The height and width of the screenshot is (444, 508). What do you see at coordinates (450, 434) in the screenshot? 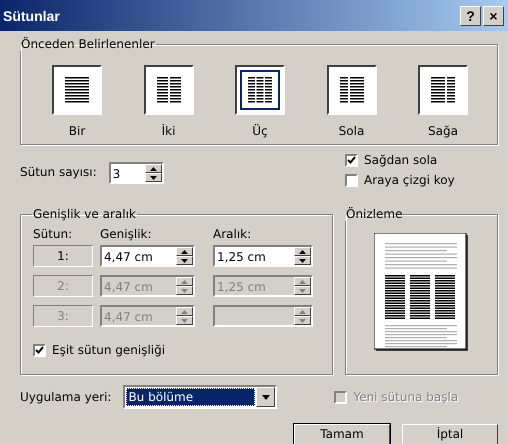
I see `dialog-button: İptal` at bounding box center [450, 434].